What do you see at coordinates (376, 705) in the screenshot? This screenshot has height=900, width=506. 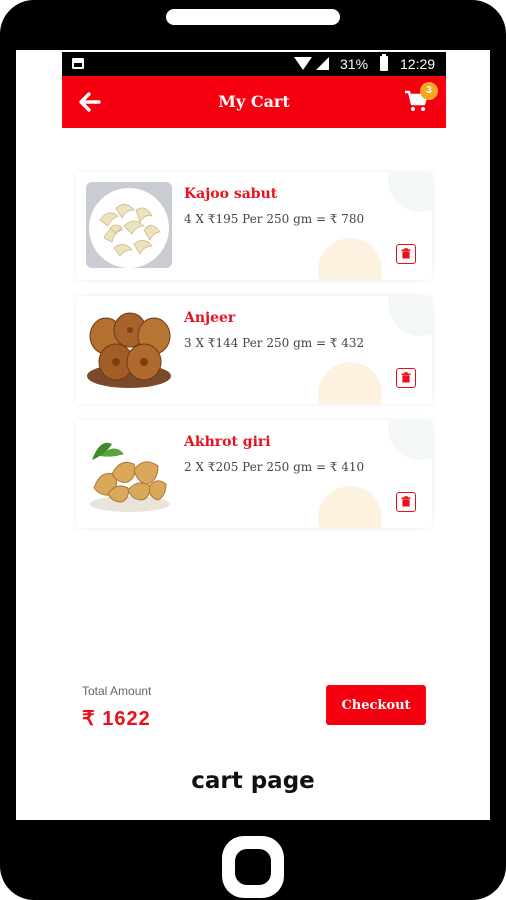 I see `checkout-button: Checkout` at bounding box center [376, 705].